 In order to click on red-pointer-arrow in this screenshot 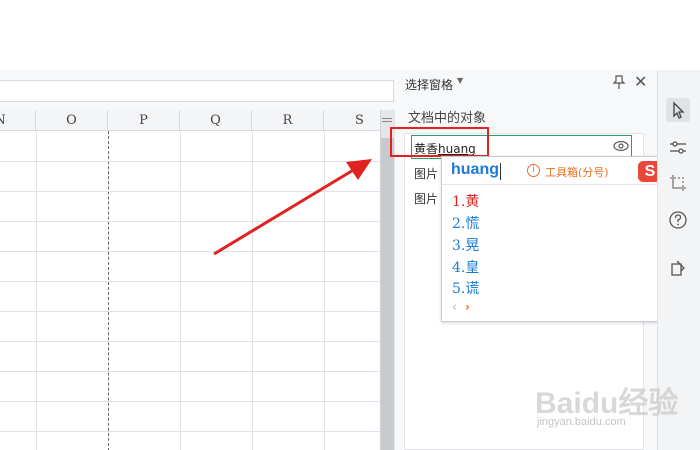, I will do `click(292, 207)`.